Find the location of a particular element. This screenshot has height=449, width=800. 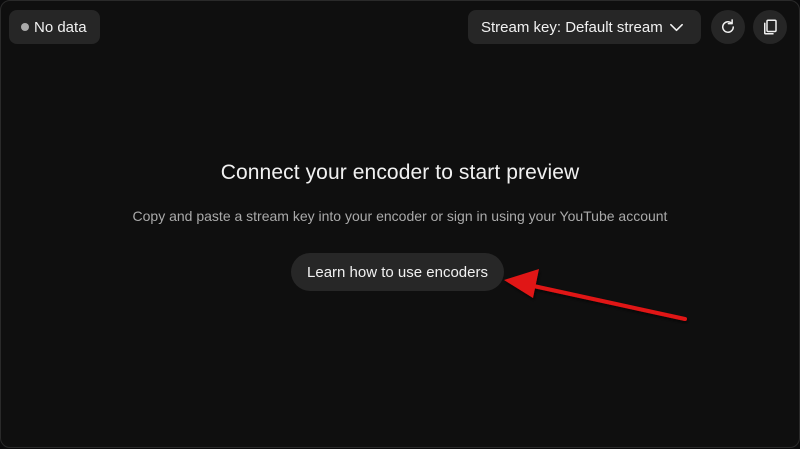

stream-status-label: No data is located at coordinates (60, 27).